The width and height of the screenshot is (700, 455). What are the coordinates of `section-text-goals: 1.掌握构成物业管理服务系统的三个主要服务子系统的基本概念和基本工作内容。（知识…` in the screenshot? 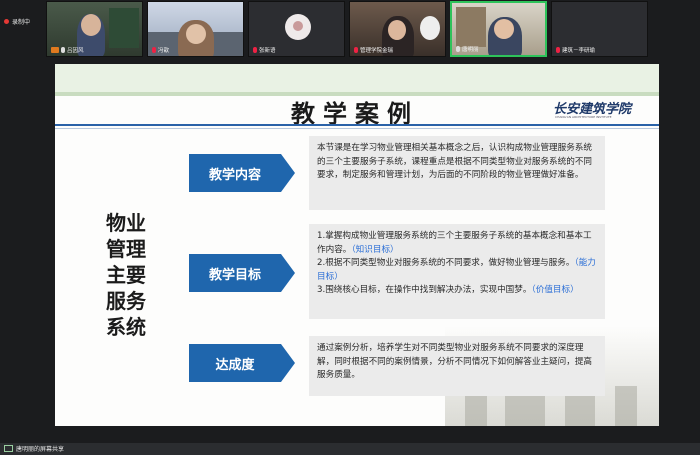 It's located at (457, 271).